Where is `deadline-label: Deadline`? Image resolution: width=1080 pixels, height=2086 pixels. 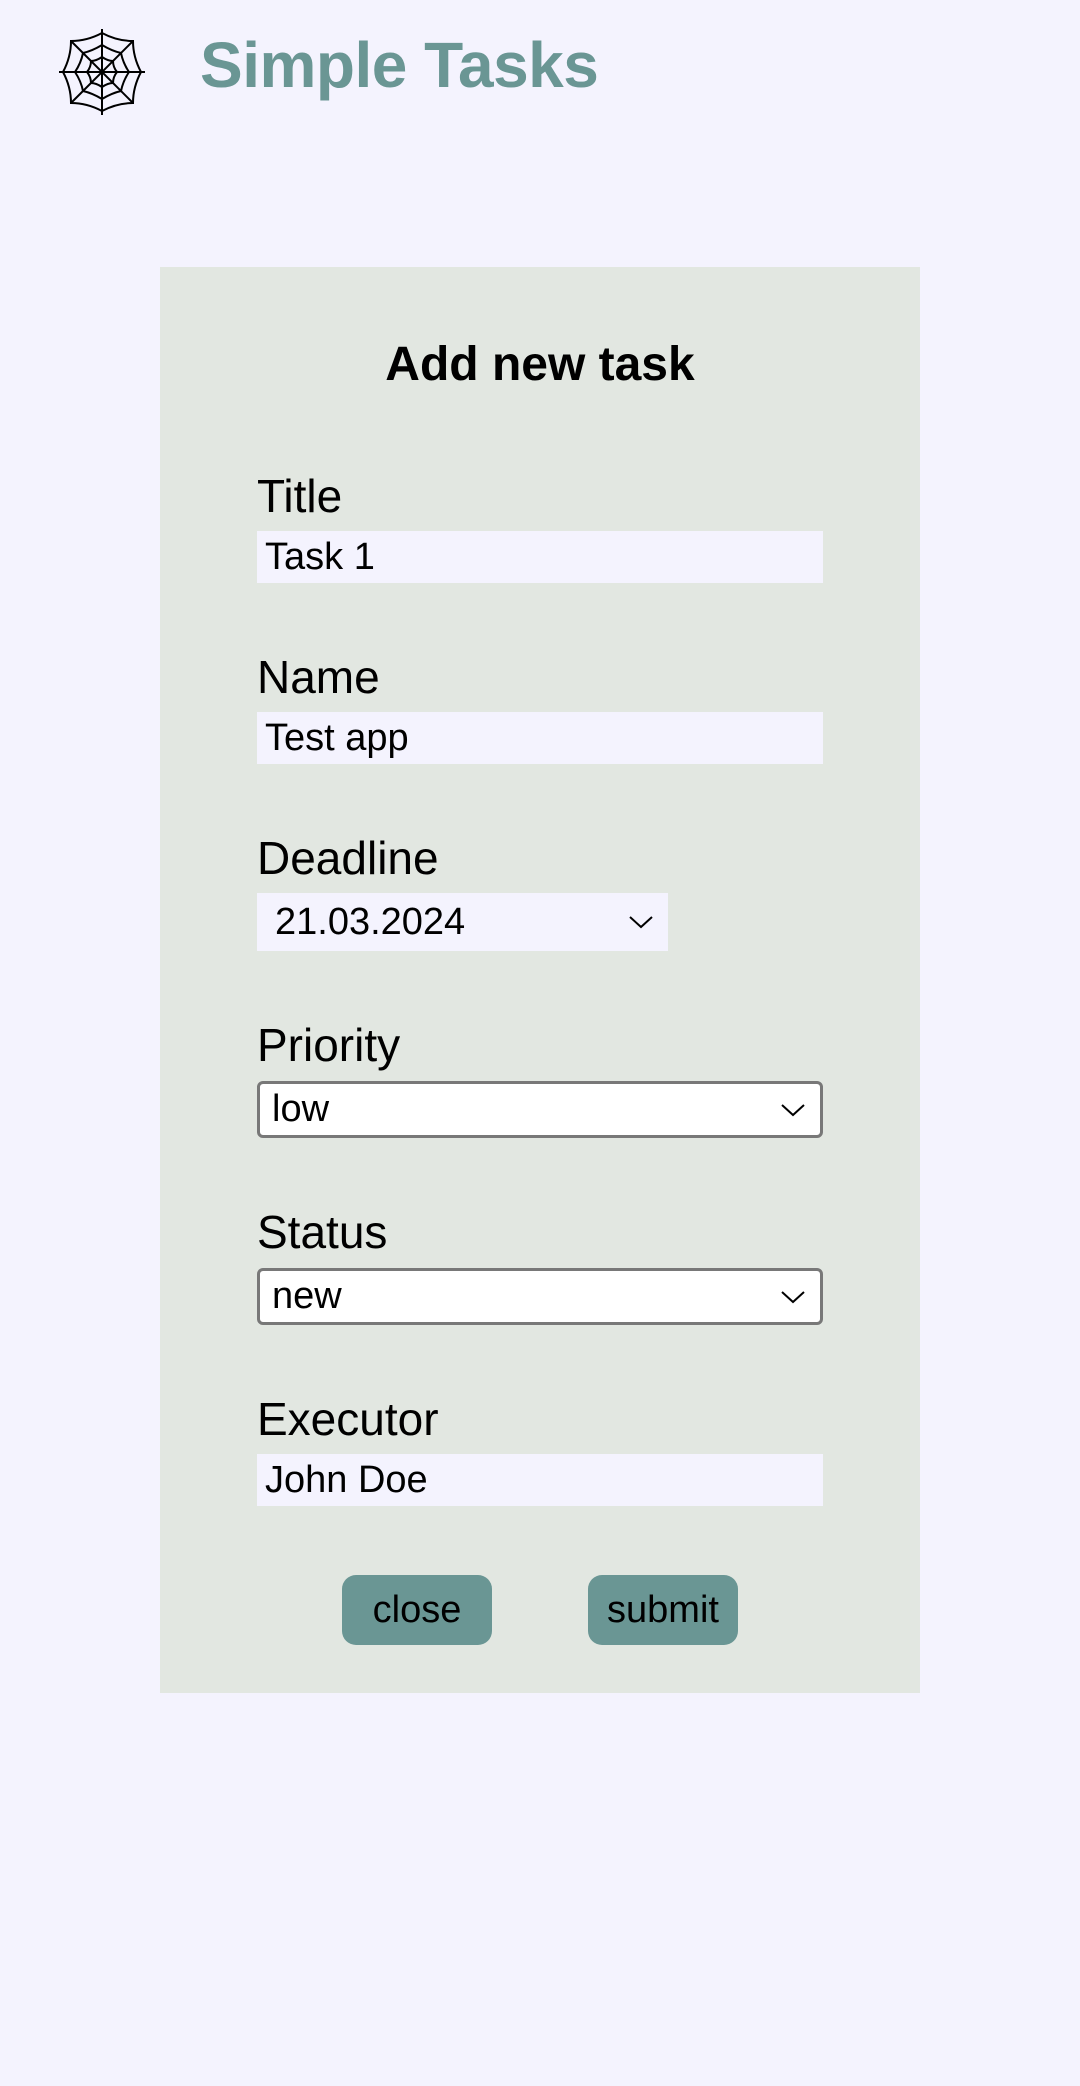 deadline-label: Deadline is located at coordinates (348, 858).